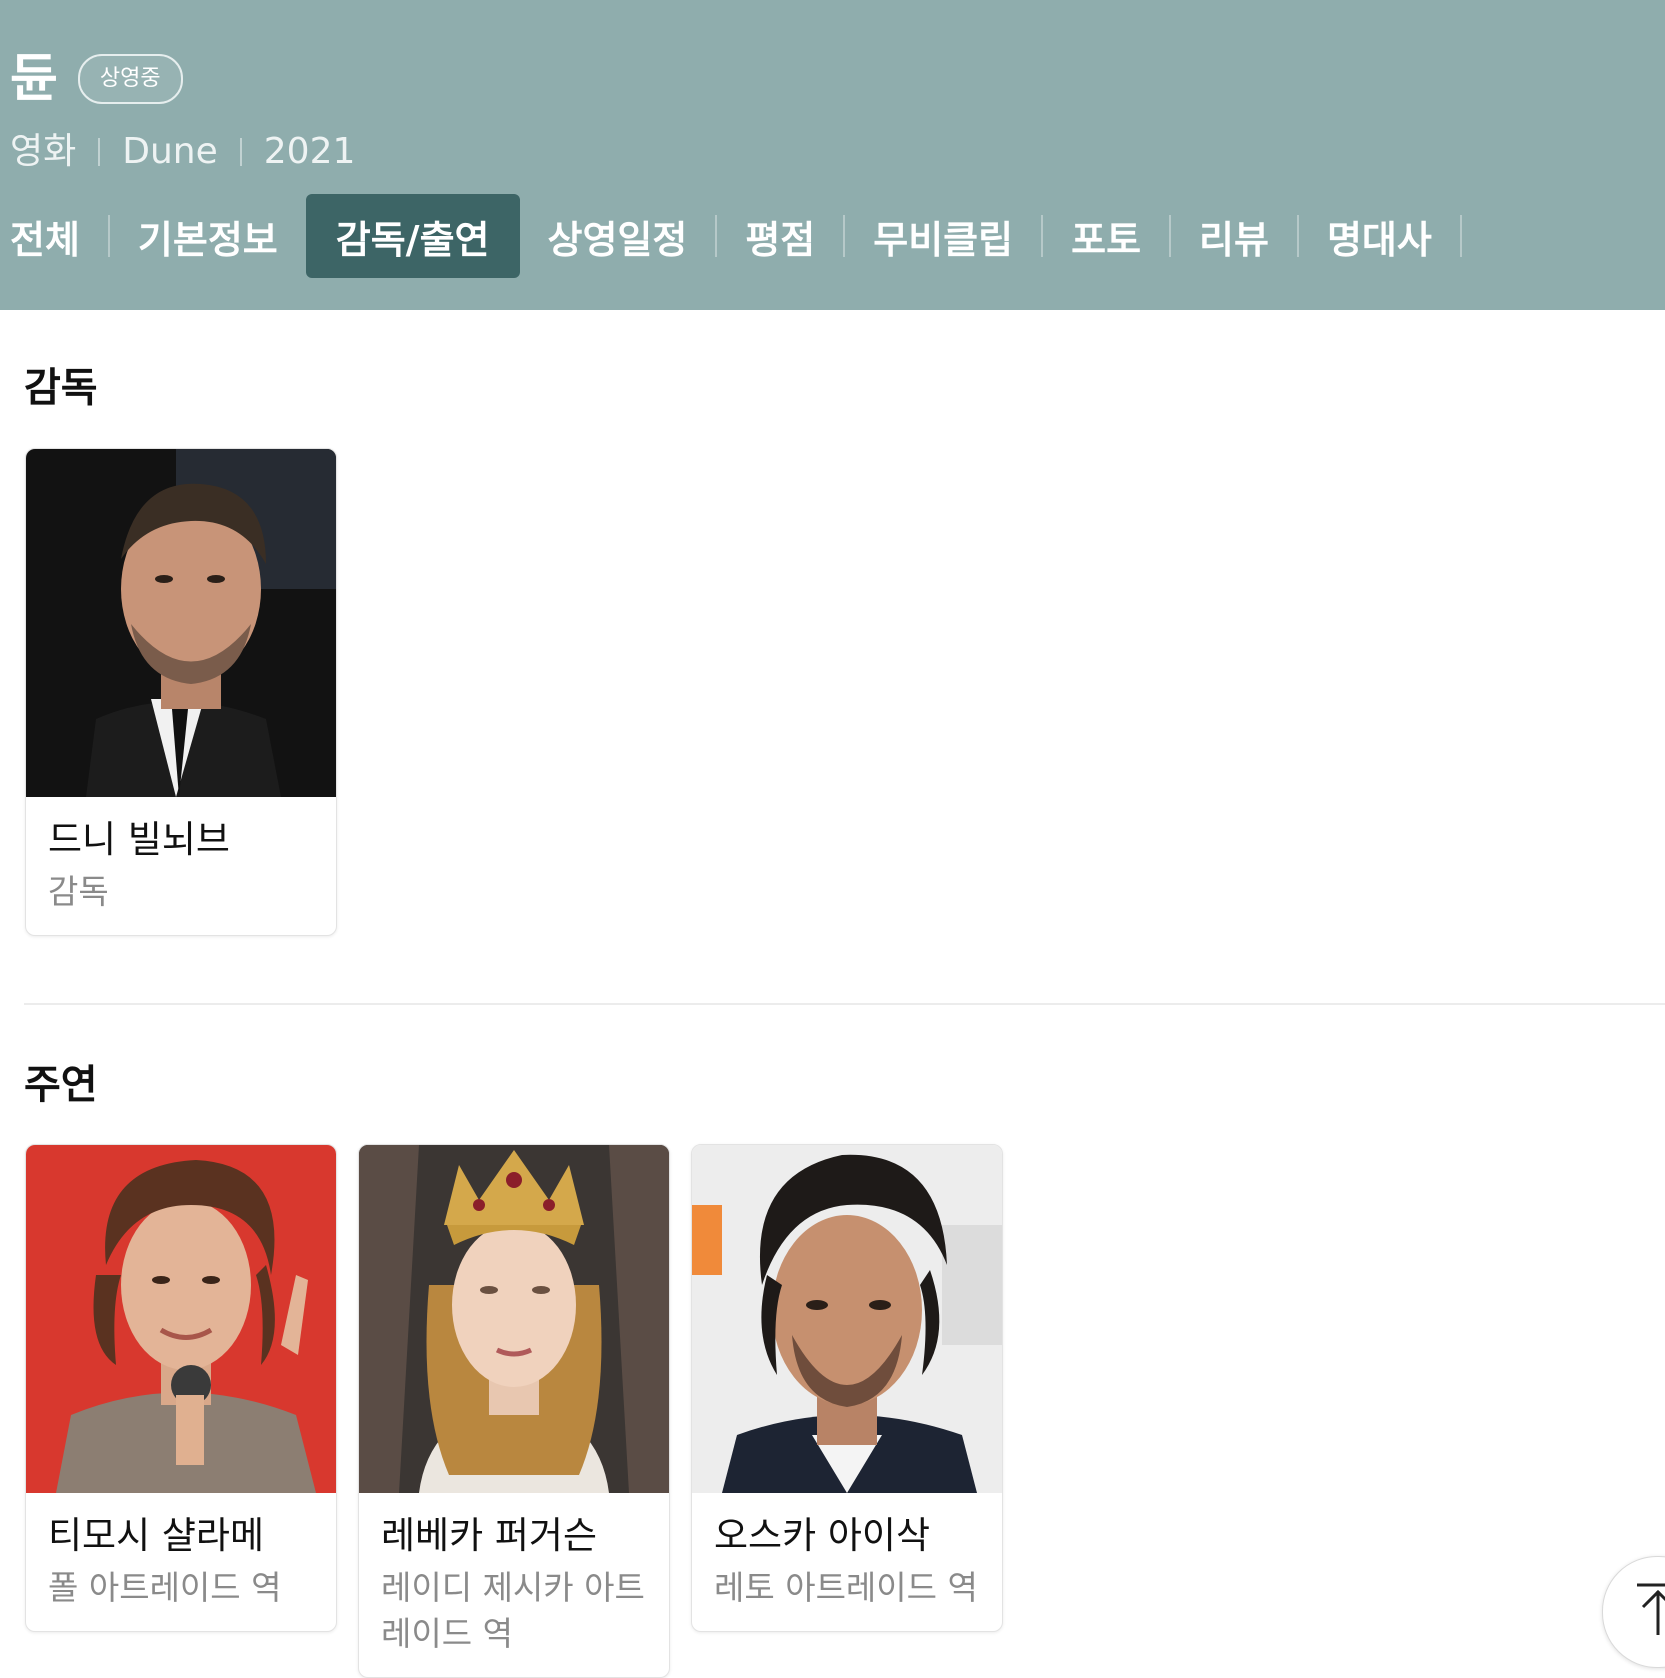  Describe the element at coordinates (847, 1536) in the screenshot. I see `person-name: 오스카 아이삭` at that location.